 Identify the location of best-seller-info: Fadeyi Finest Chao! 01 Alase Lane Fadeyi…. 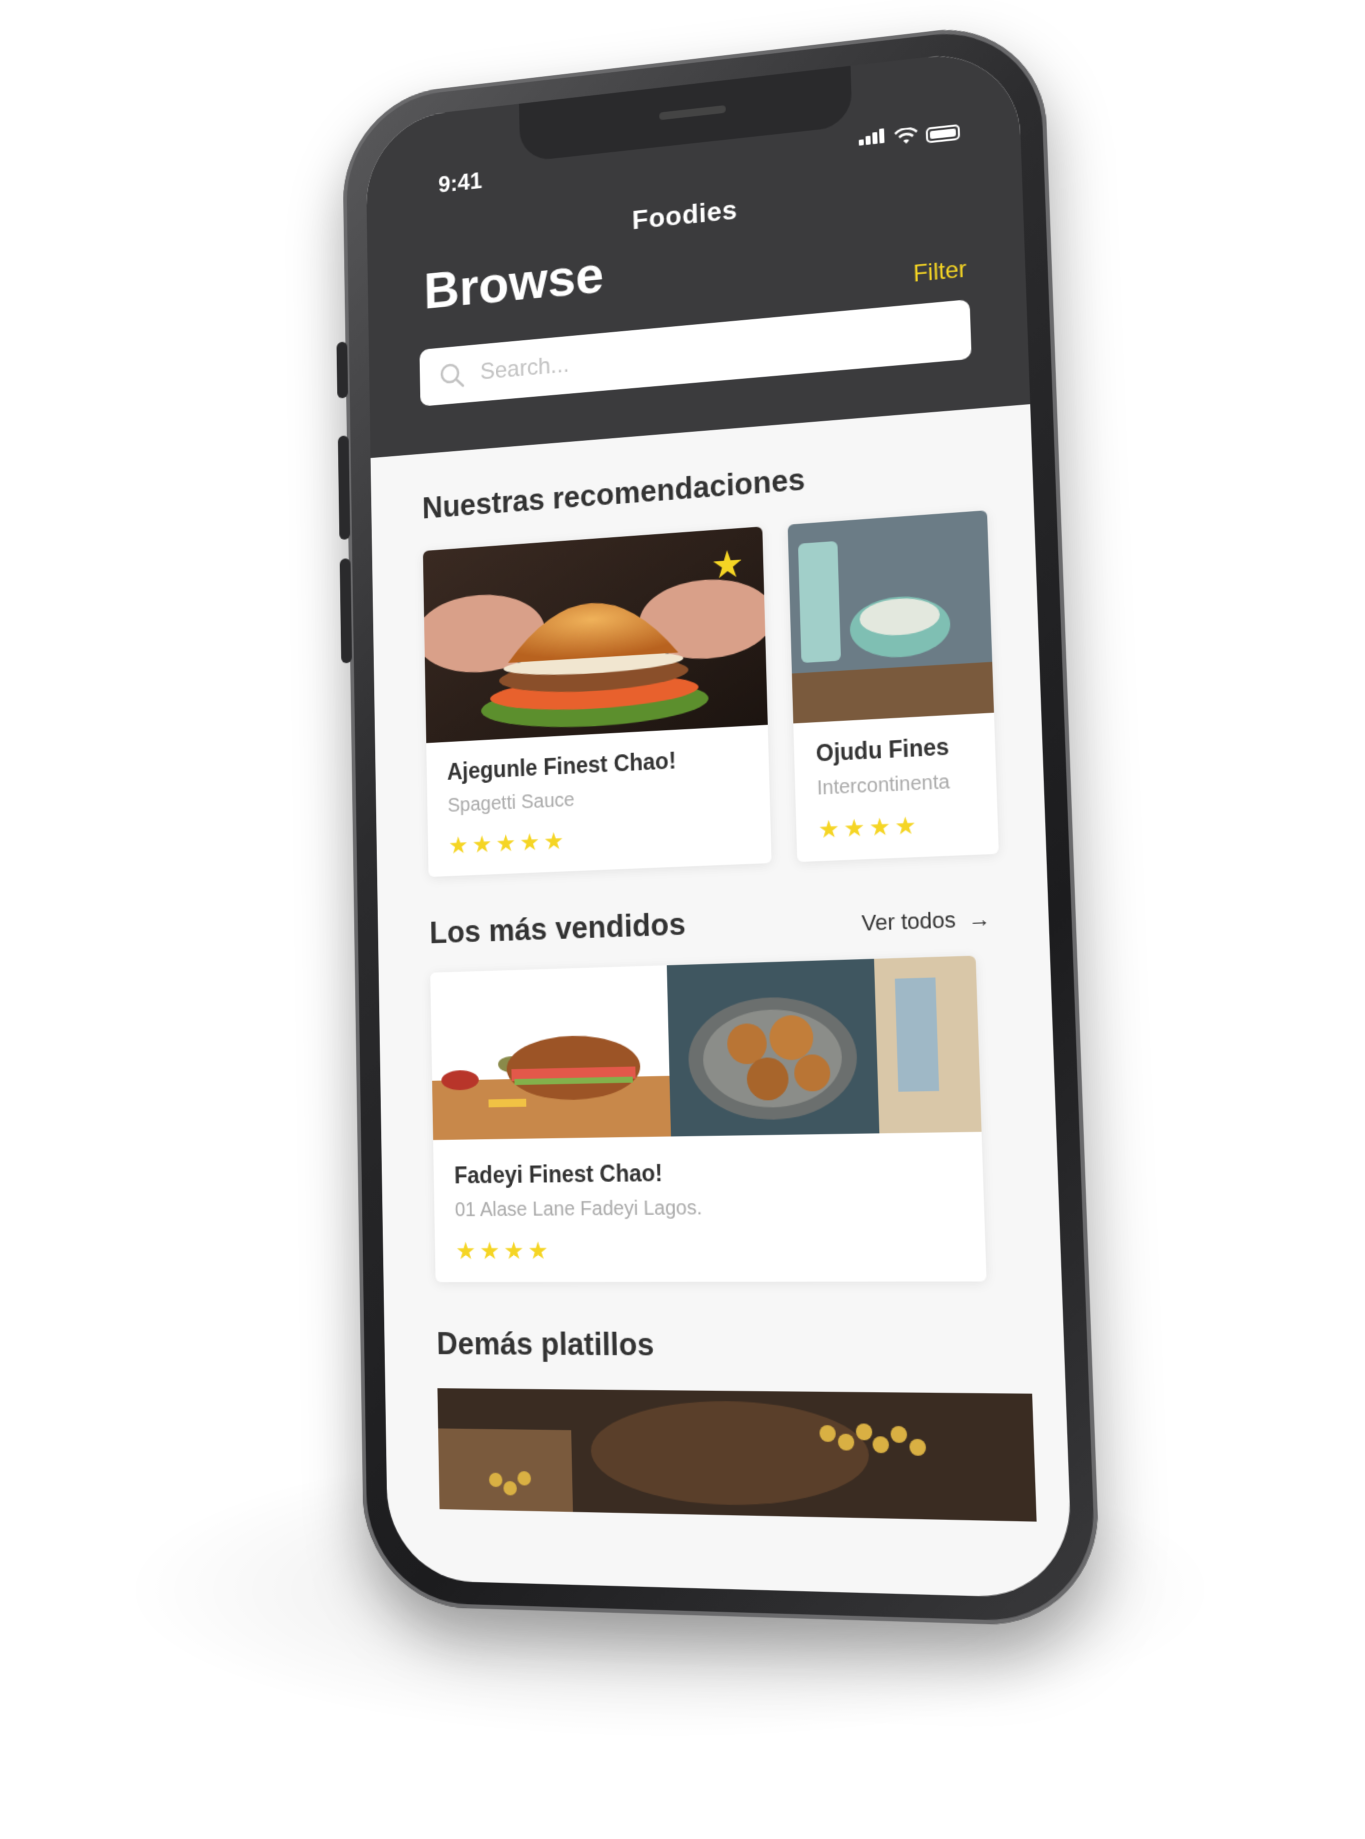
(552, 1123).